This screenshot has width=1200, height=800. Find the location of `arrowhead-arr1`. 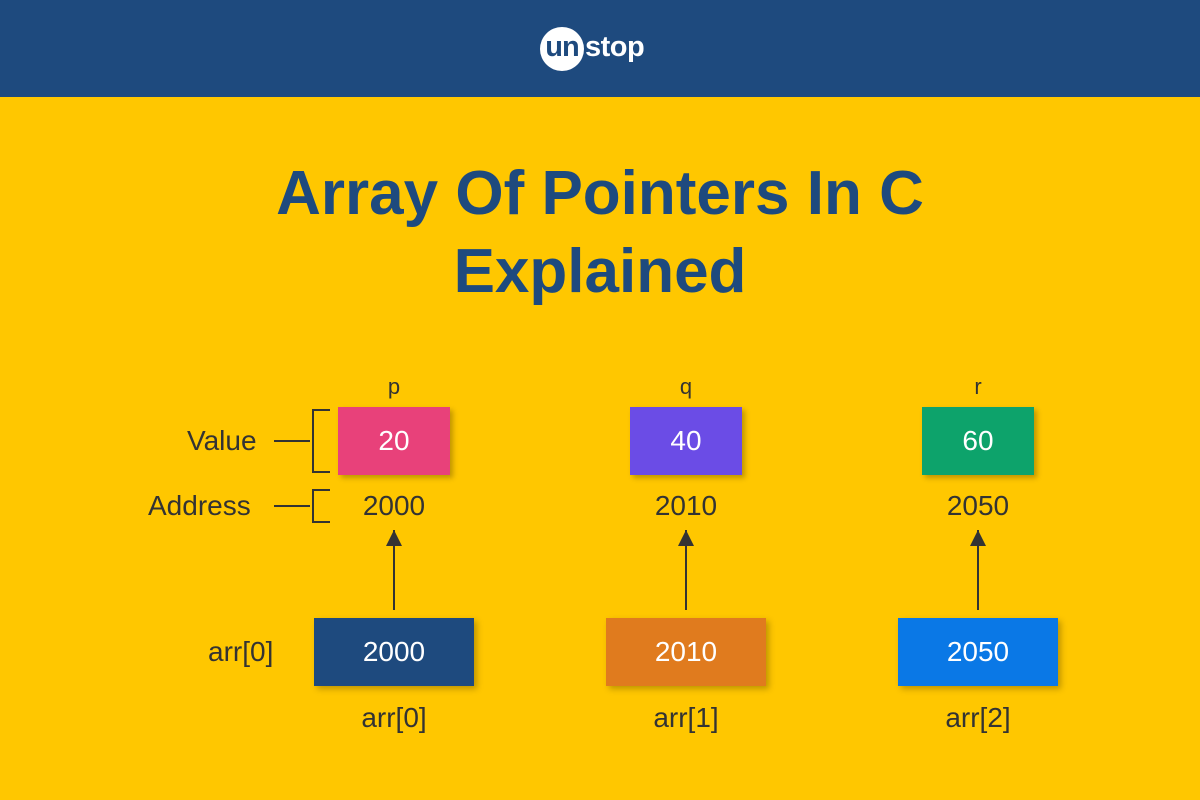

arrowhead-arr1 is located at coordinates (686, 538).